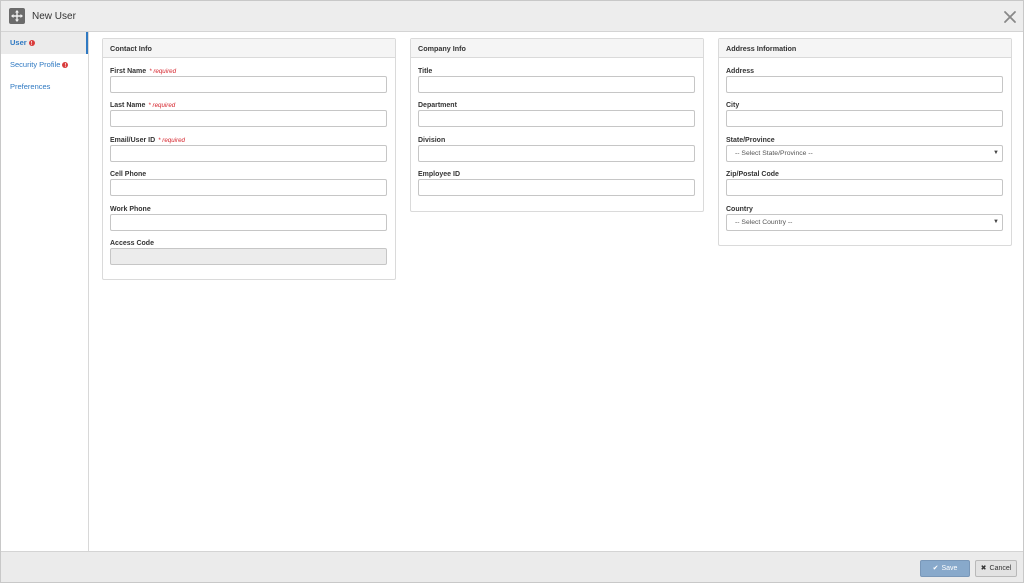 The image size is (1024, 583). Describe the element at coordinates (864, 118) in the screenshot. I see `city-input` at that location.